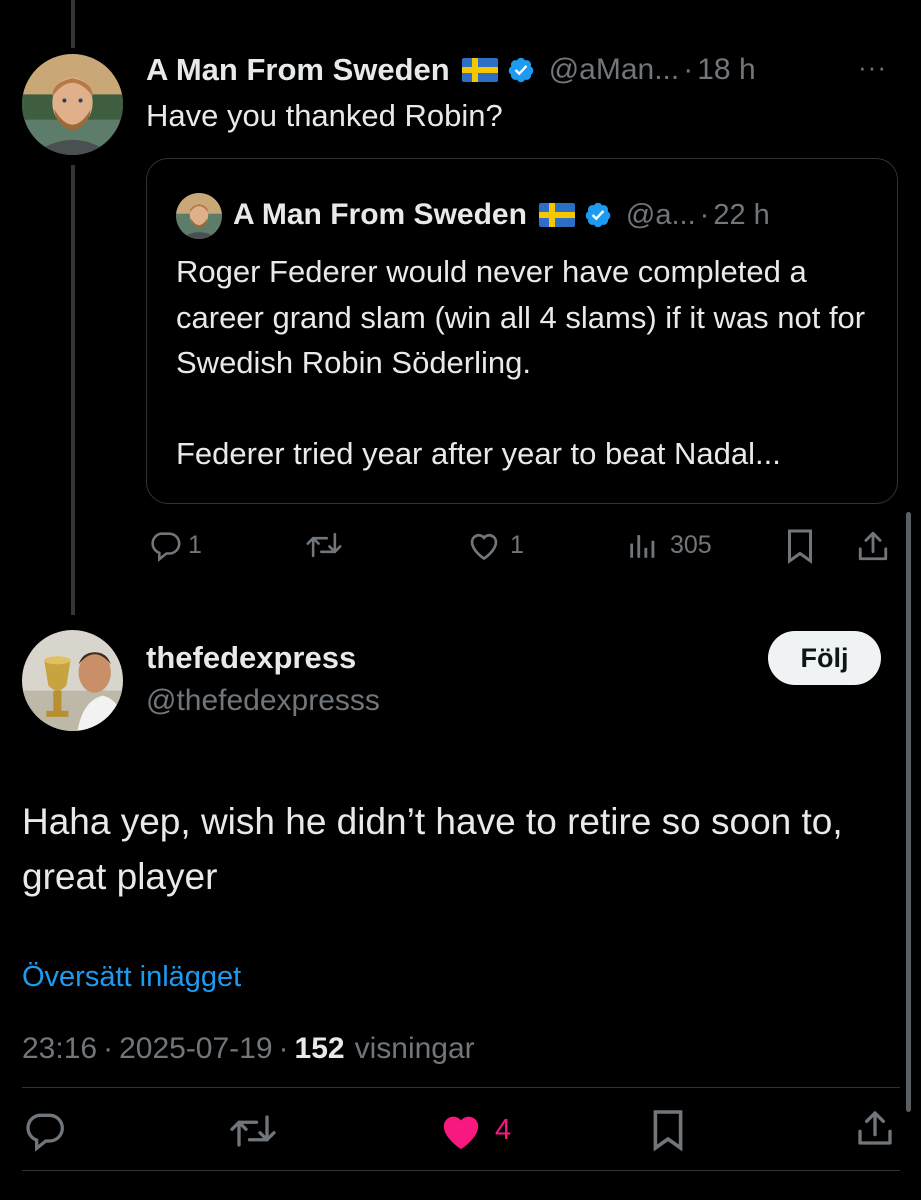  I want to click on quoted-avatar, so click(199, 216).